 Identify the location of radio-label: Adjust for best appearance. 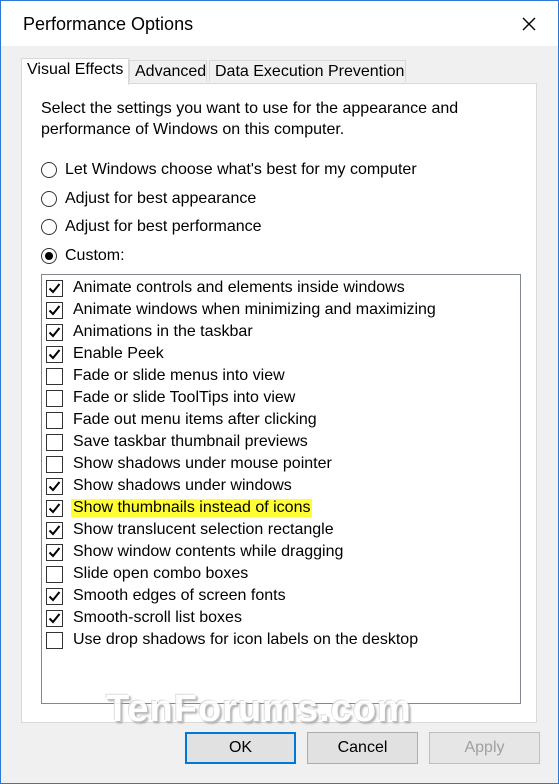
(161, 198).